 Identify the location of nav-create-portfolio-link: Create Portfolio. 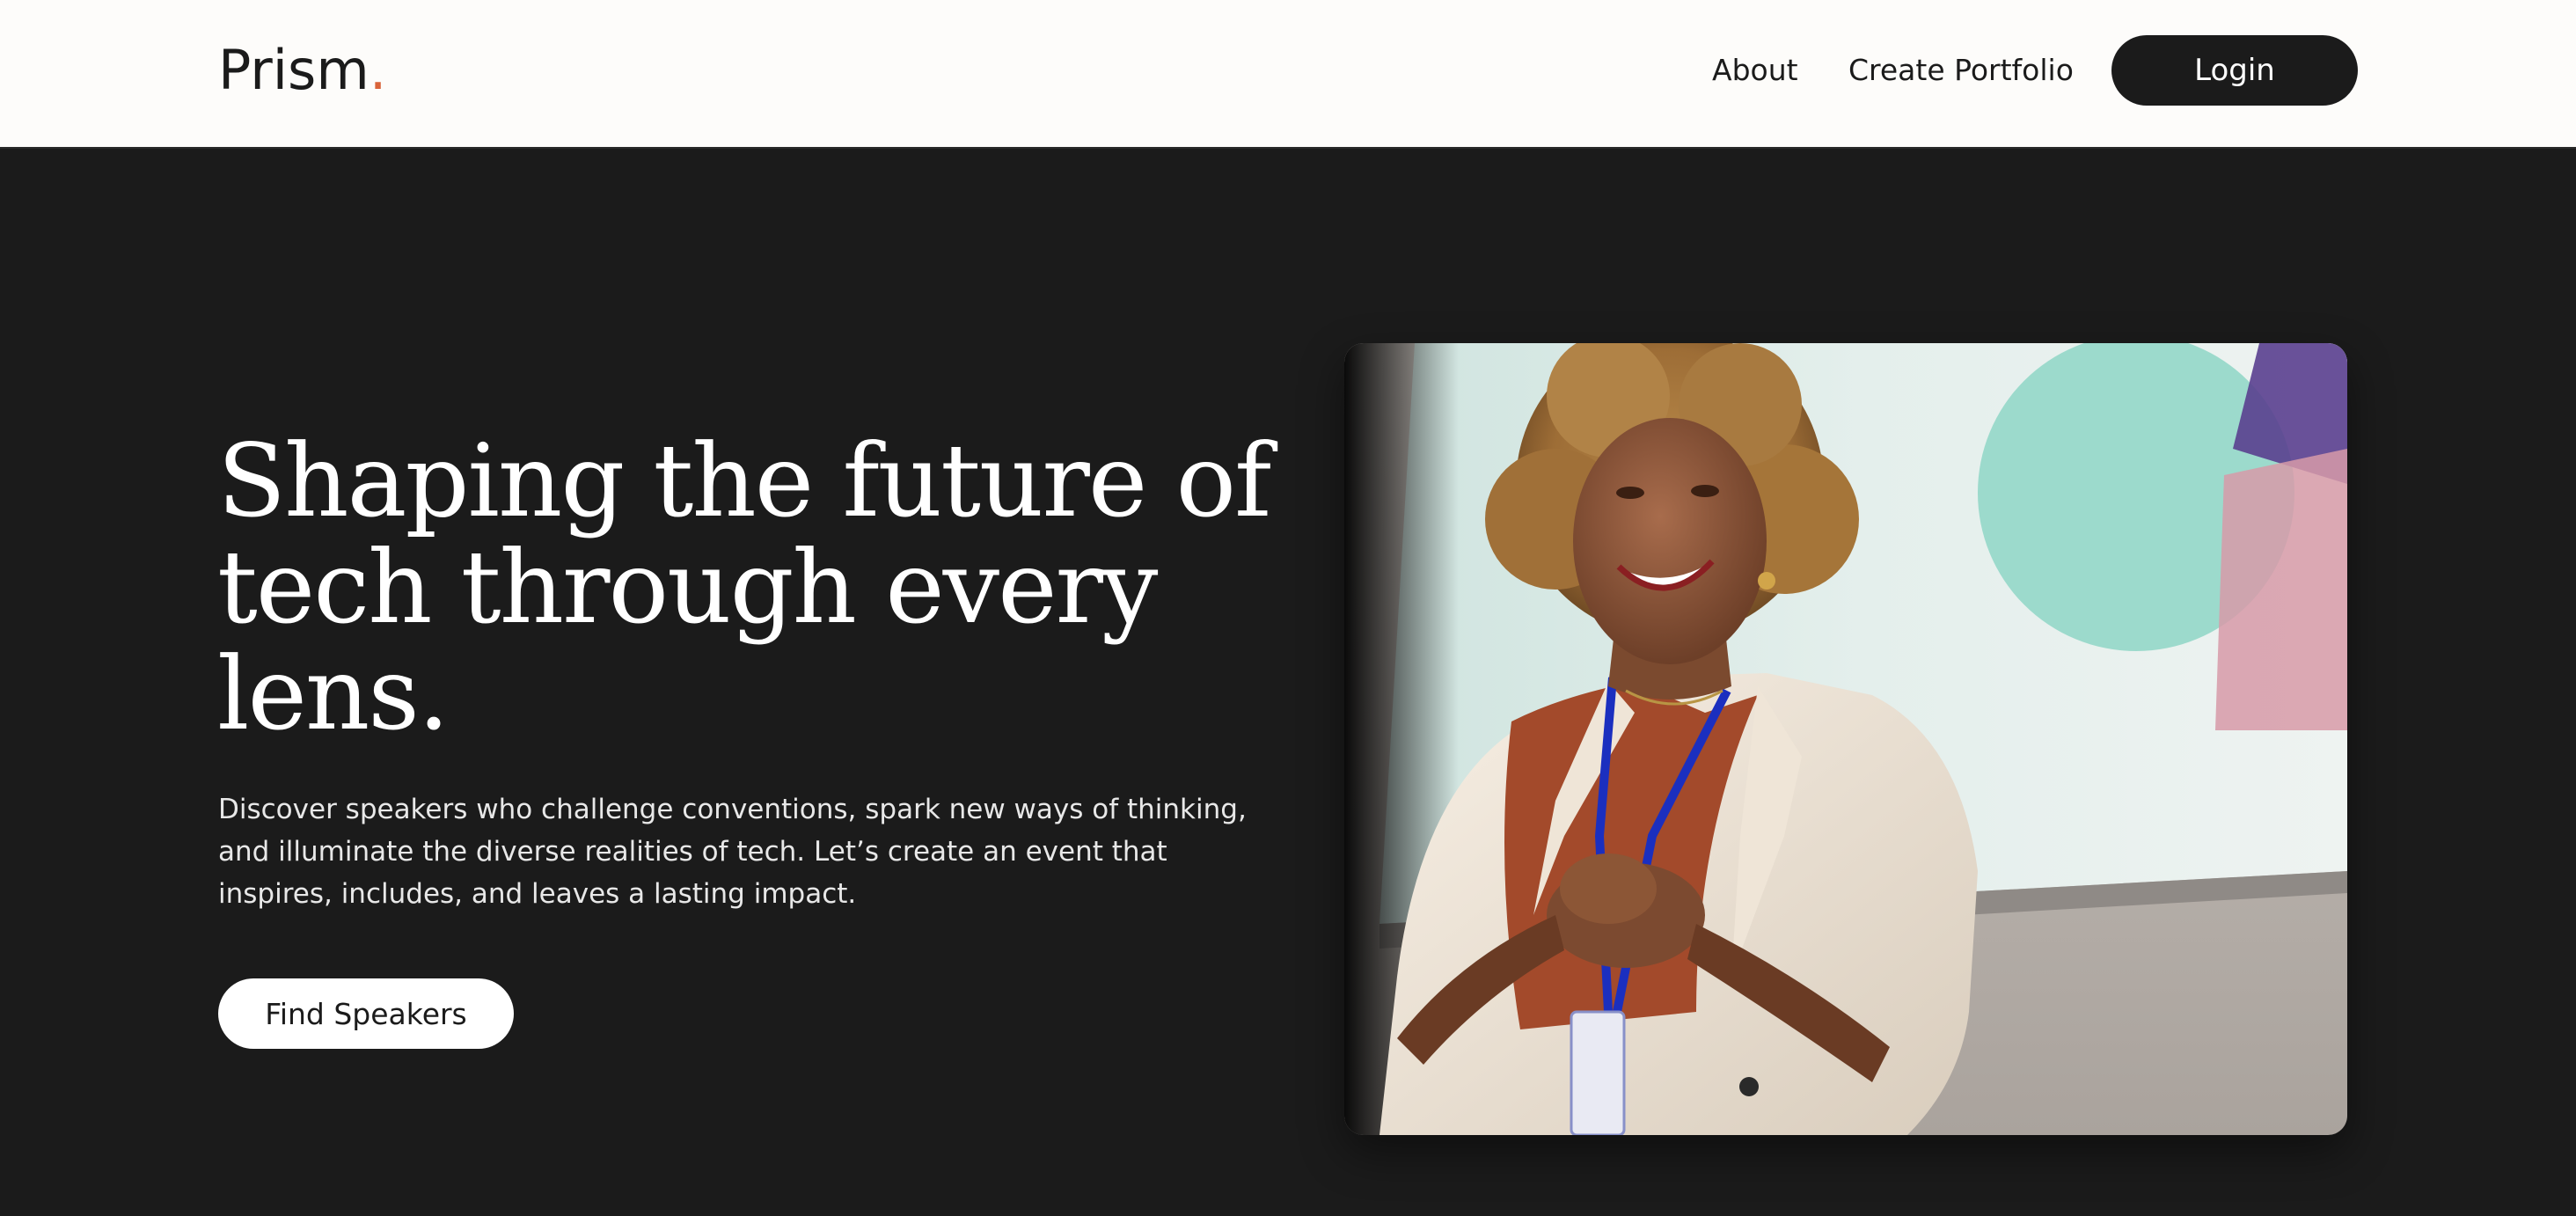
(1961, 71).